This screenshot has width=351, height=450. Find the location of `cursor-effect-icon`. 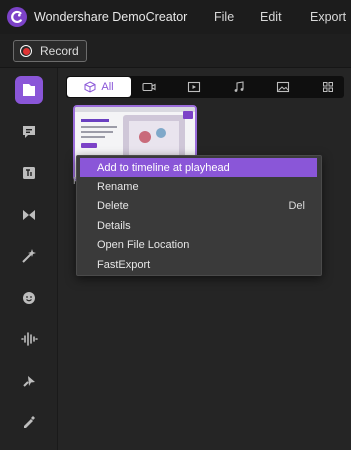

cursor-effect-icon is located at coordinates (29, 381).